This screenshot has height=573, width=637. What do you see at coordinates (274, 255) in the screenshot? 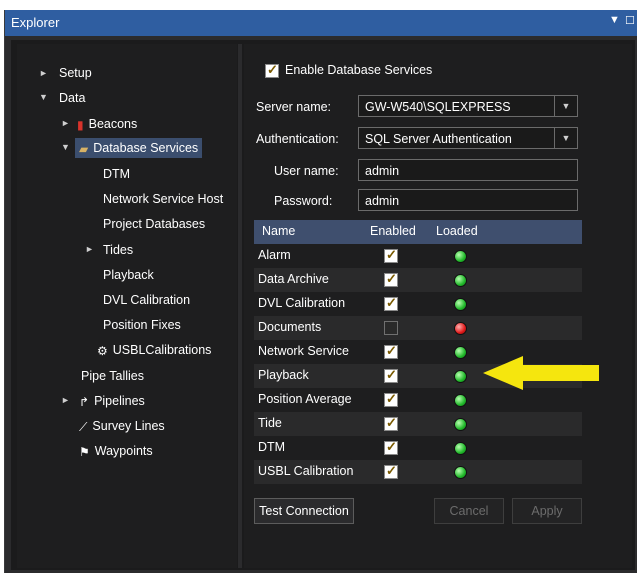
I see `row-name: Alarm` at bounding box center [274, 255].